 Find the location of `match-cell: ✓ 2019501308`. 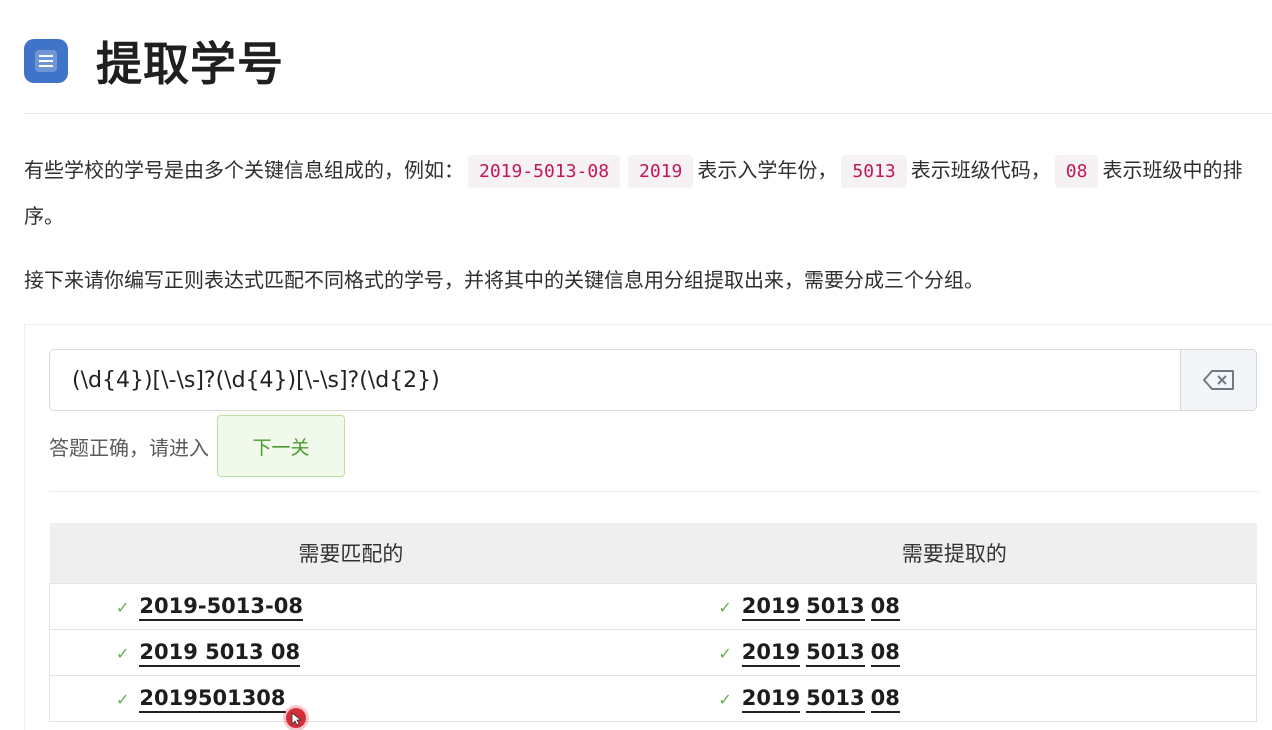

match-cell: ✓ 2019501308 is located at coordinates (351, 698).